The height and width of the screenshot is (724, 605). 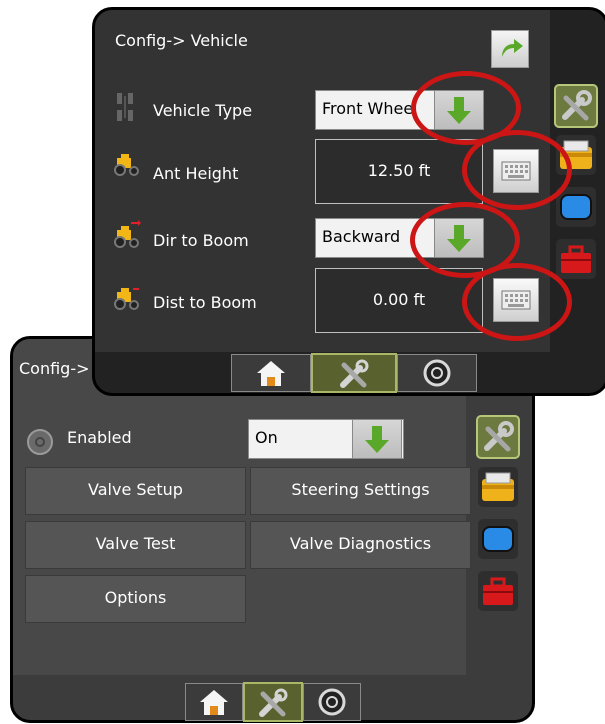 I want to click on return-arrow-icon, so click(x=512, y=48).